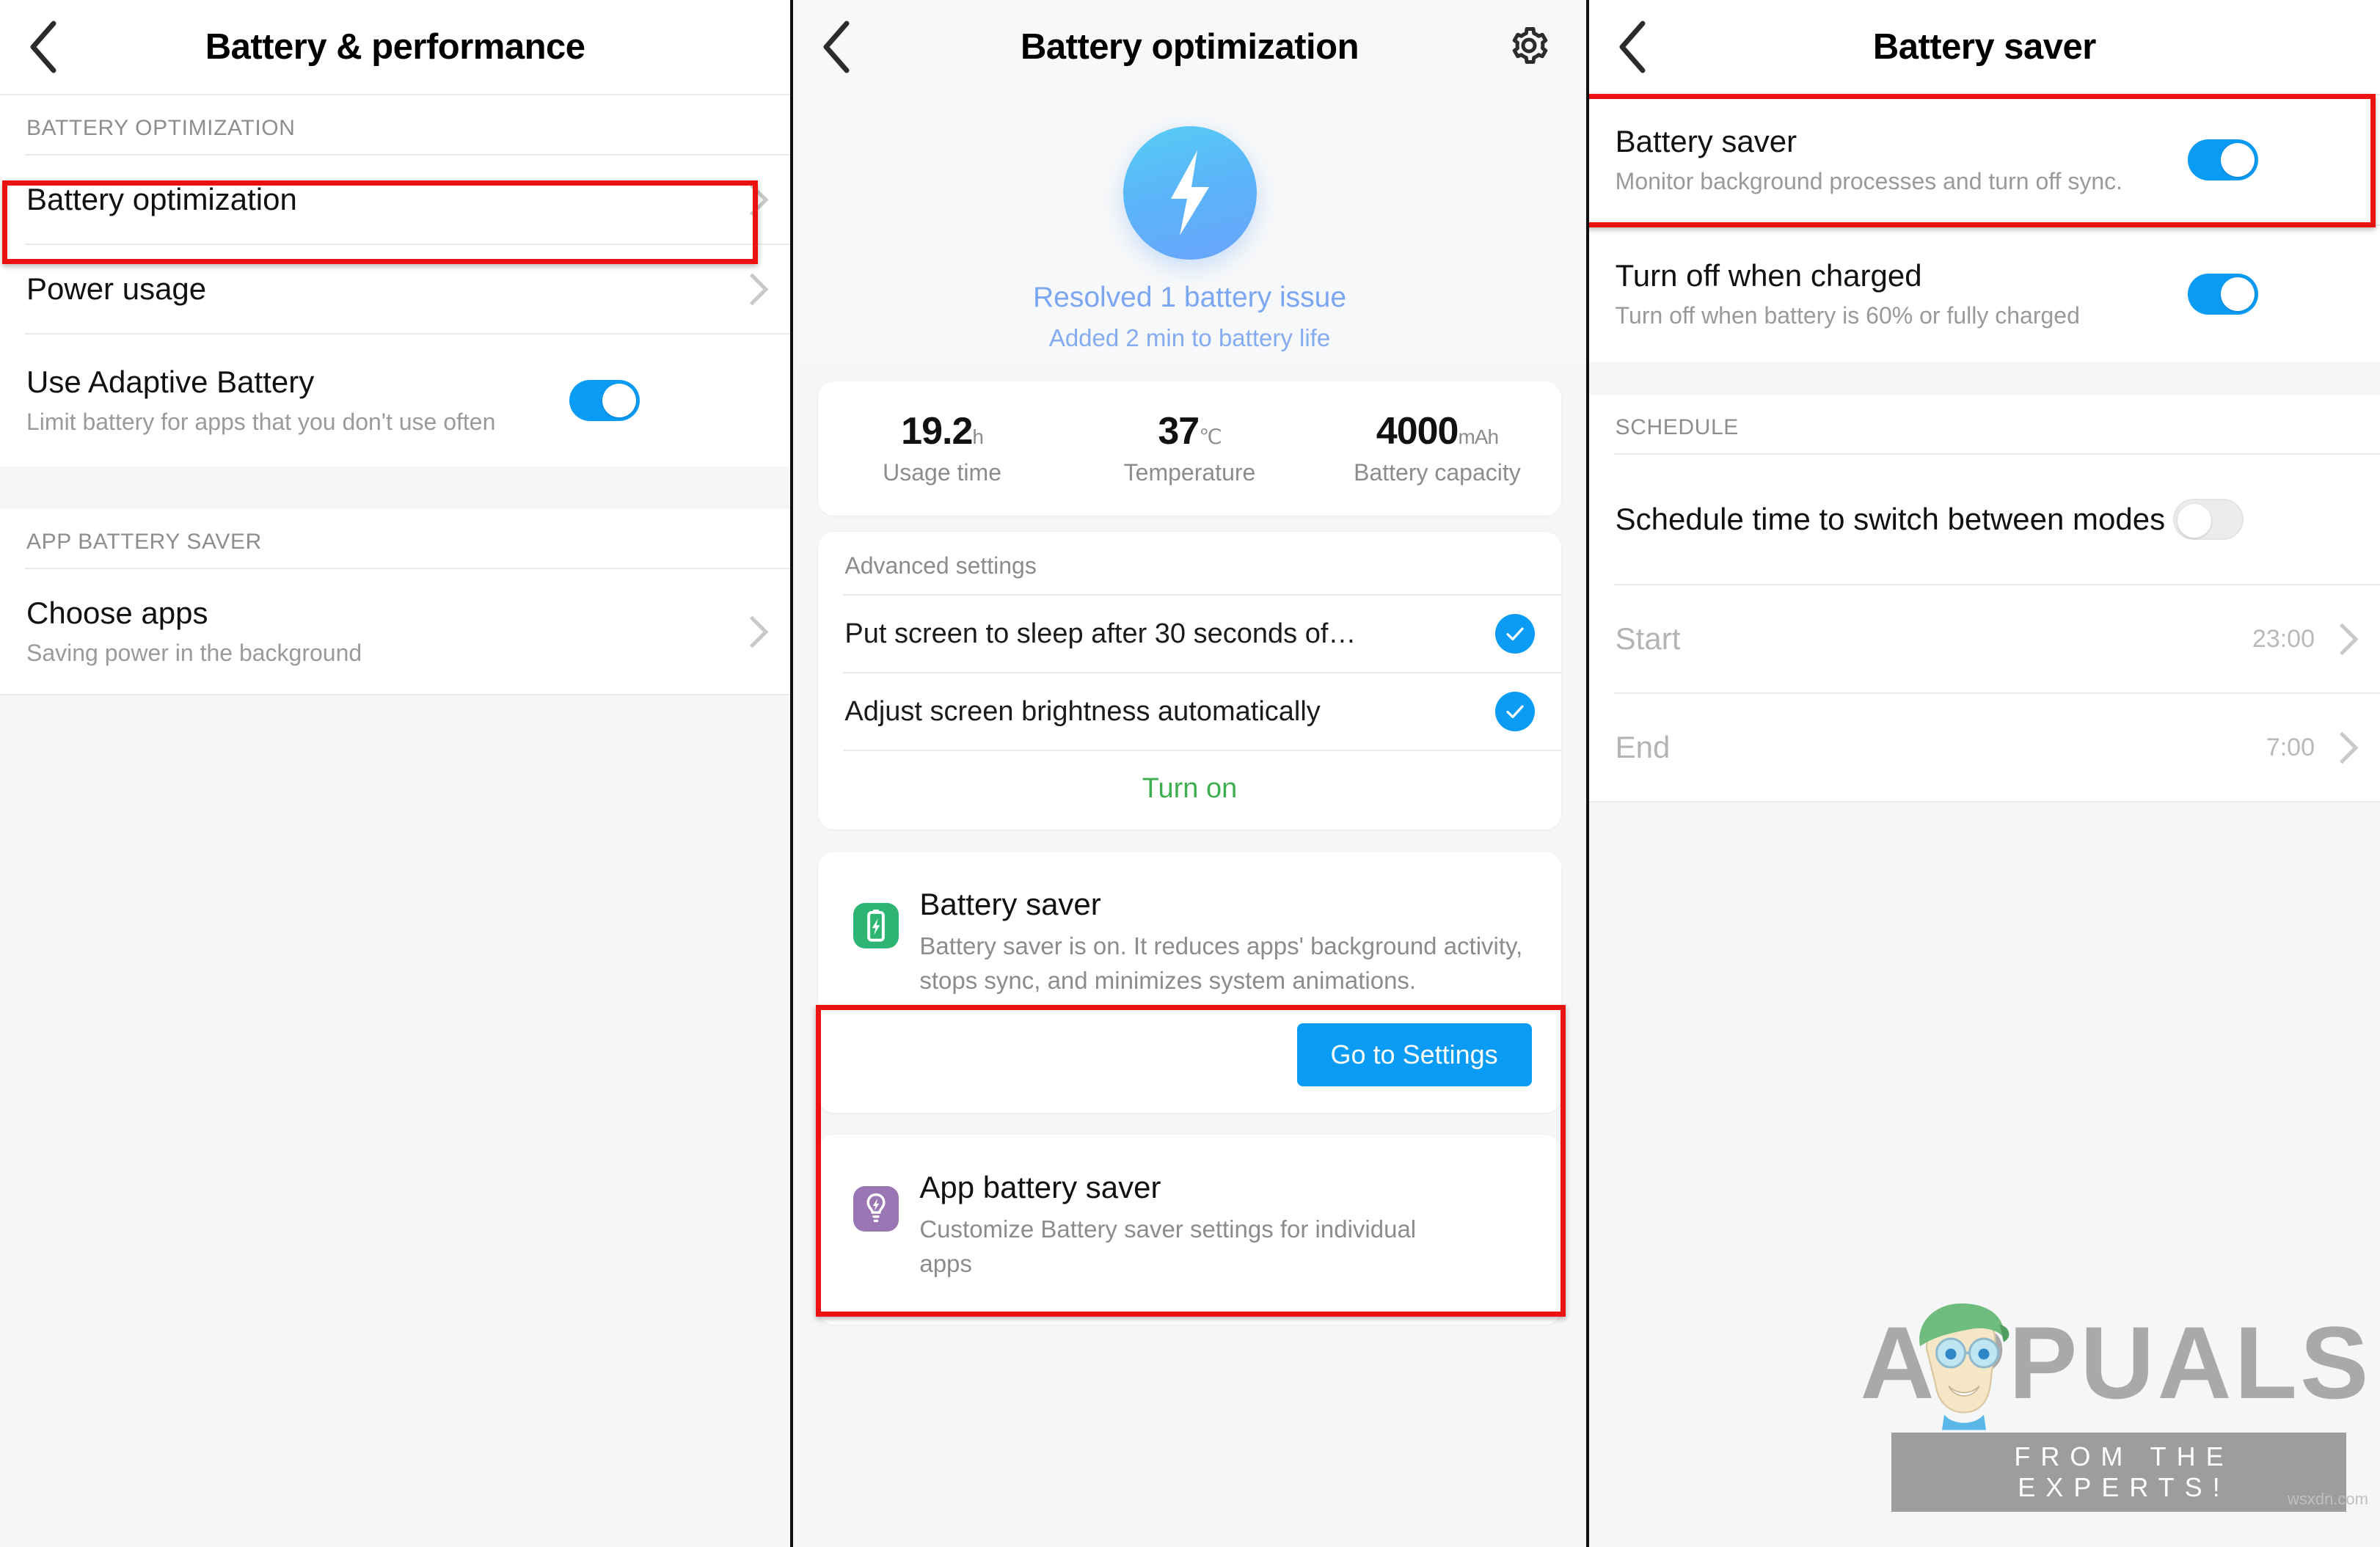 The image size is (2380, 1547). I want to click on gear-icon, so click(1529, 47).